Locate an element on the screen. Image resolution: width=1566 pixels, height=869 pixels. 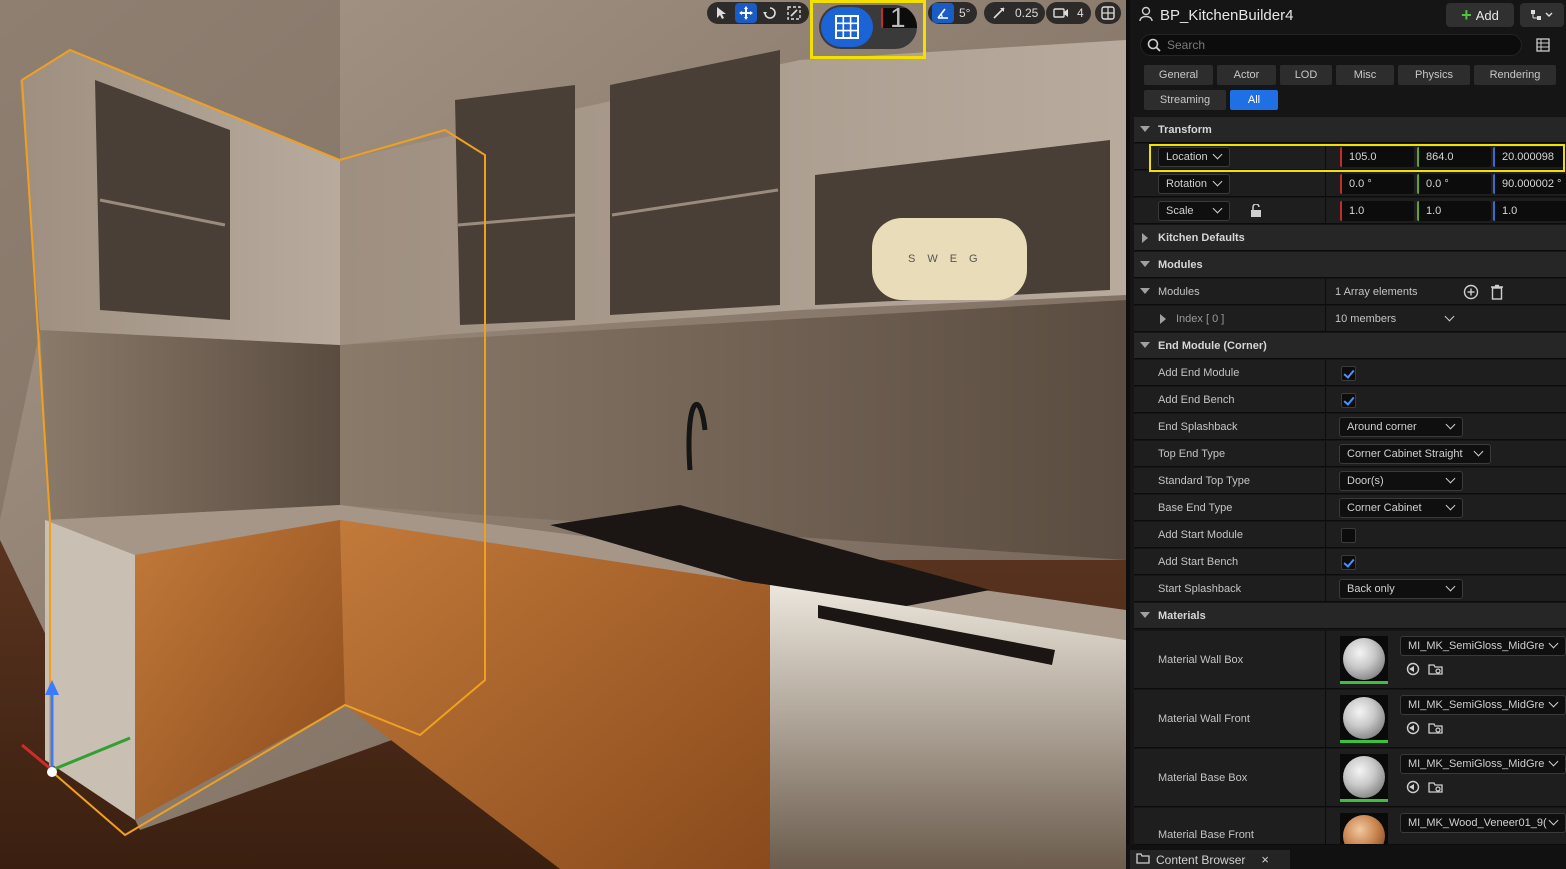
material-base-front-dropdown: MI_MK_Wood_Veneer01_9( is located at coordinates (1483, 823).